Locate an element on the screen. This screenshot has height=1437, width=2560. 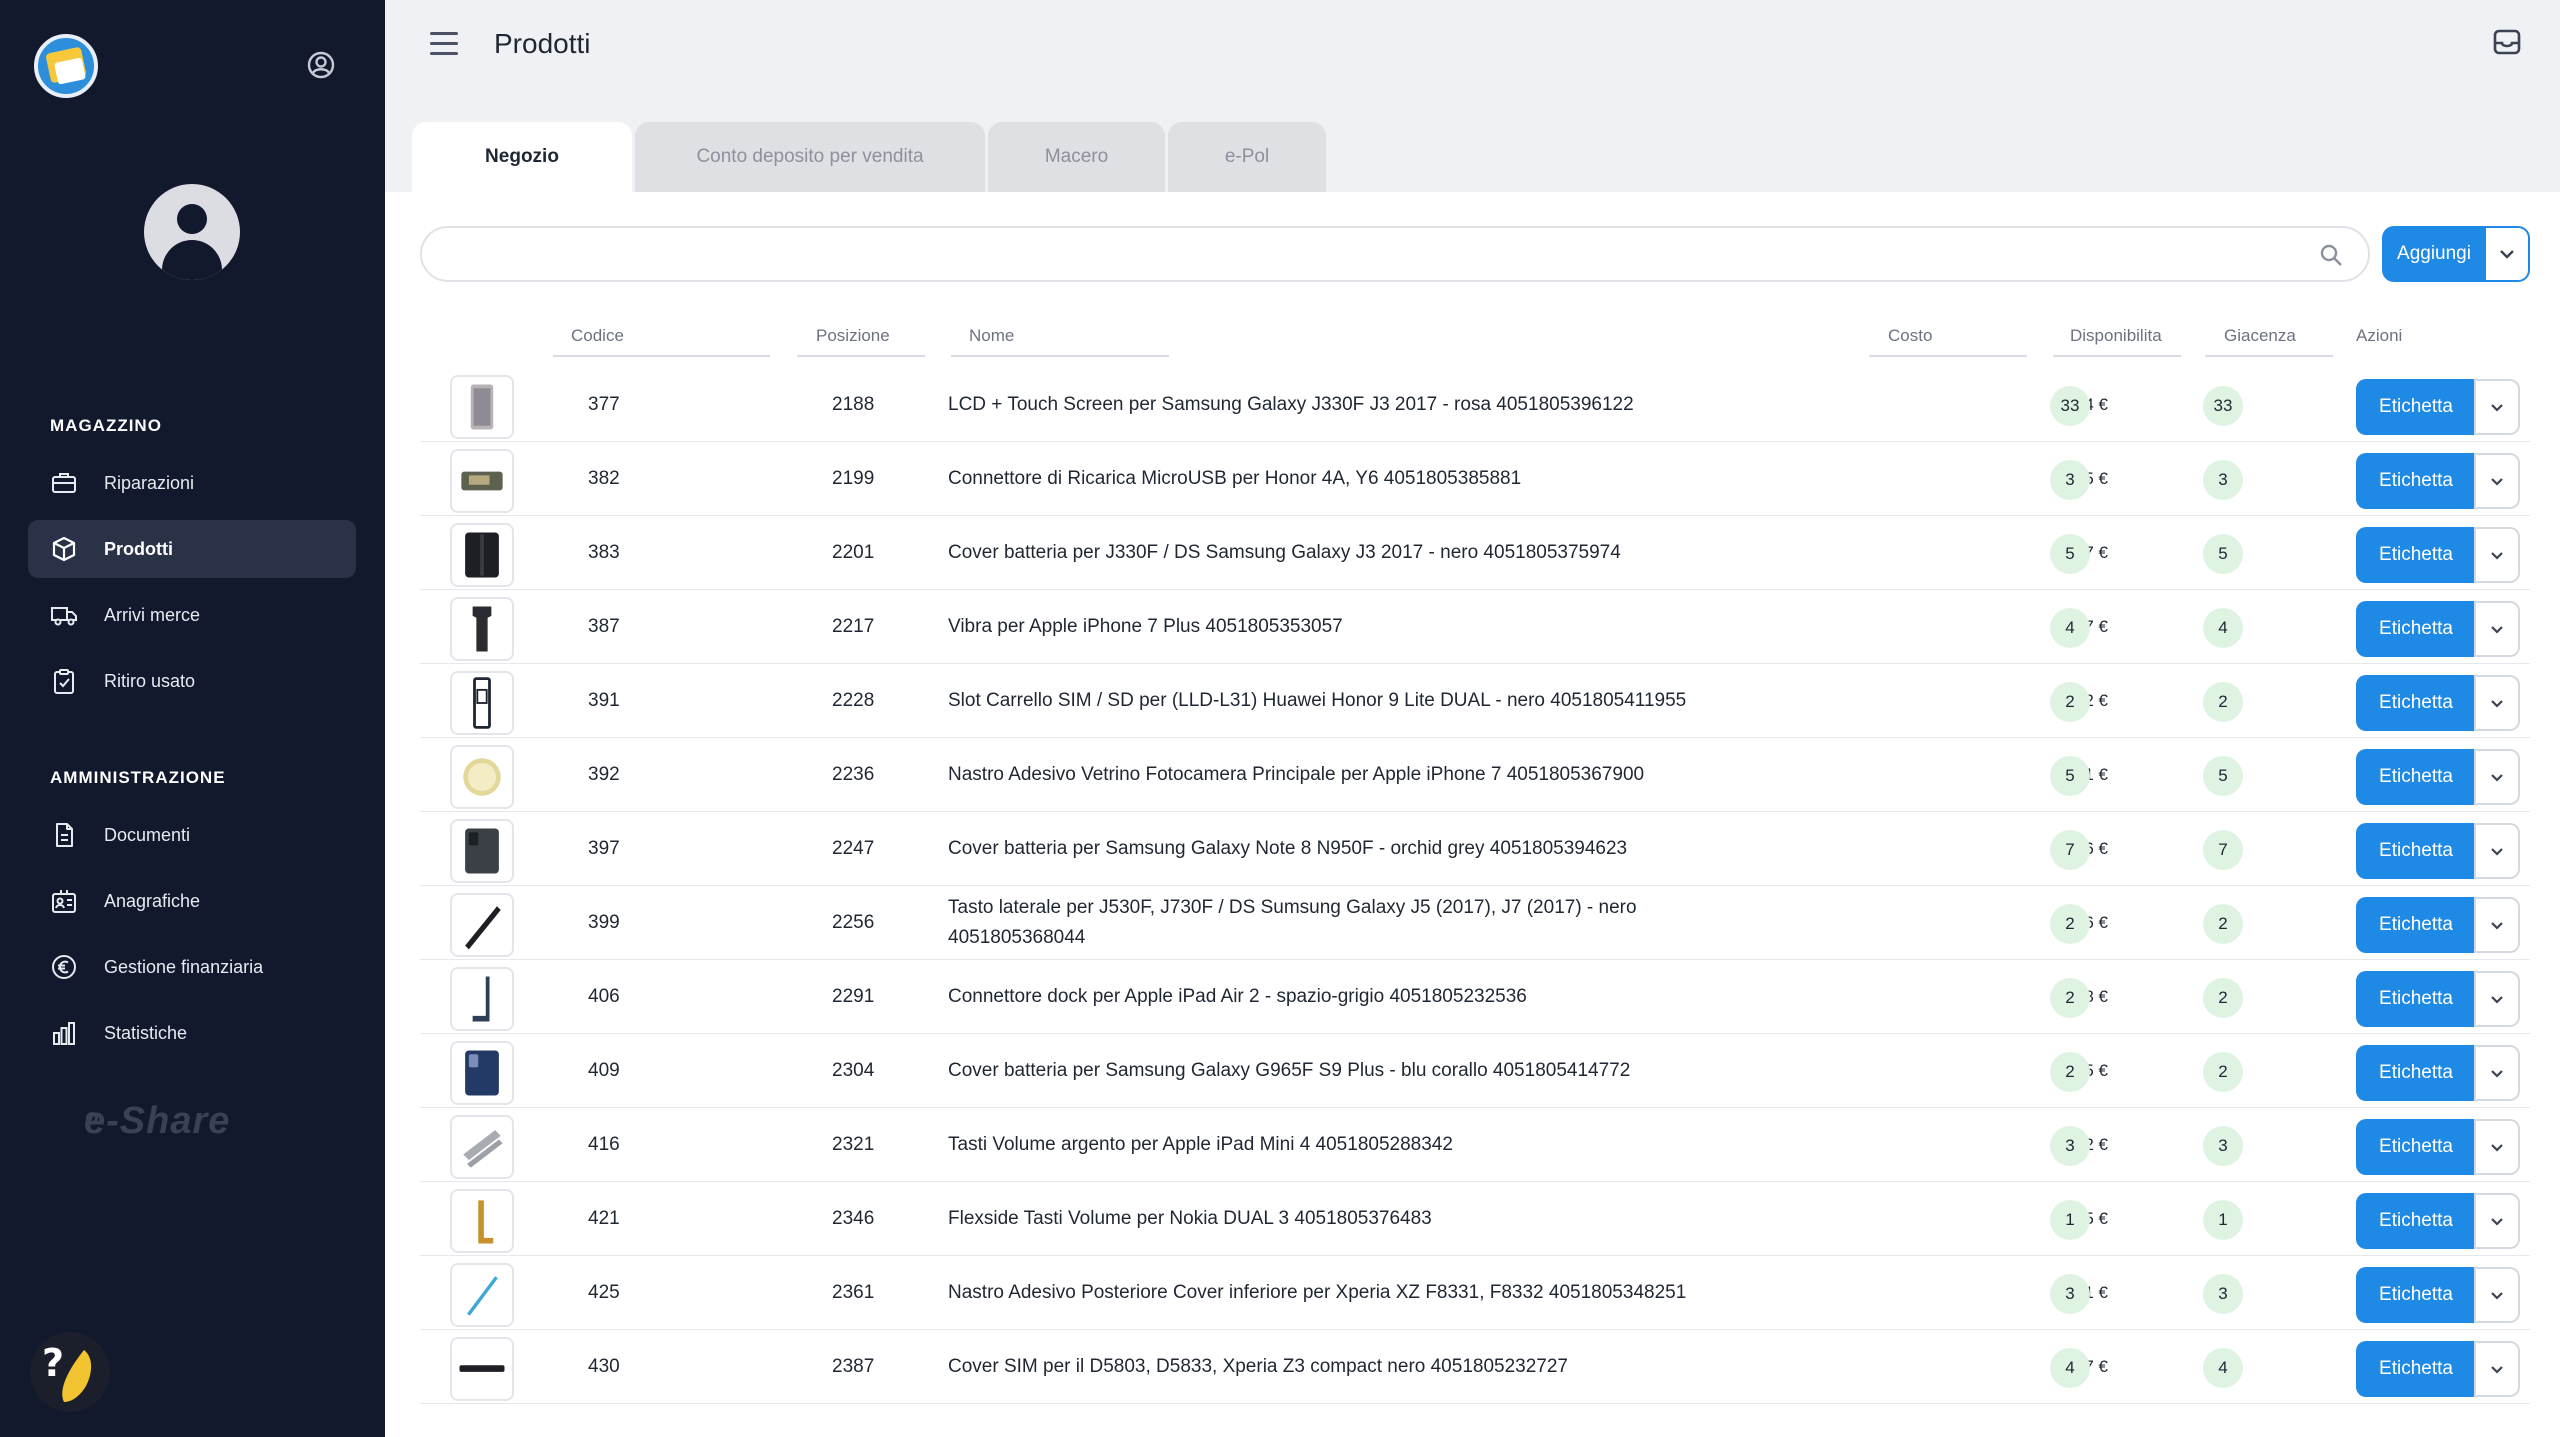
badge-giacenza: 4 is located at coordinates (2223, 628).